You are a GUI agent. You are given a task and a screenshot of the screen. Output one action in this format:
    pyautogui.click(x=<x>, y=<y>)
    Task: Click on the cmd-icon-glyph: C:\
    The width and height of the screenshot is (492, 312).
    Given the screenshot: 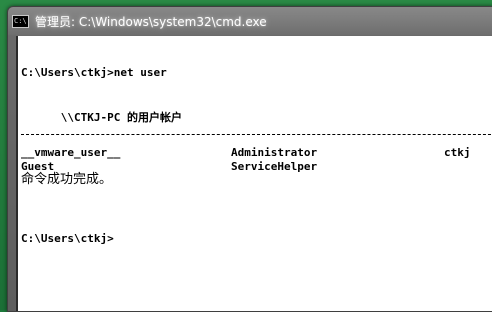 What is the action you would take?
    pyautogui.click(x=20, y=20)
    